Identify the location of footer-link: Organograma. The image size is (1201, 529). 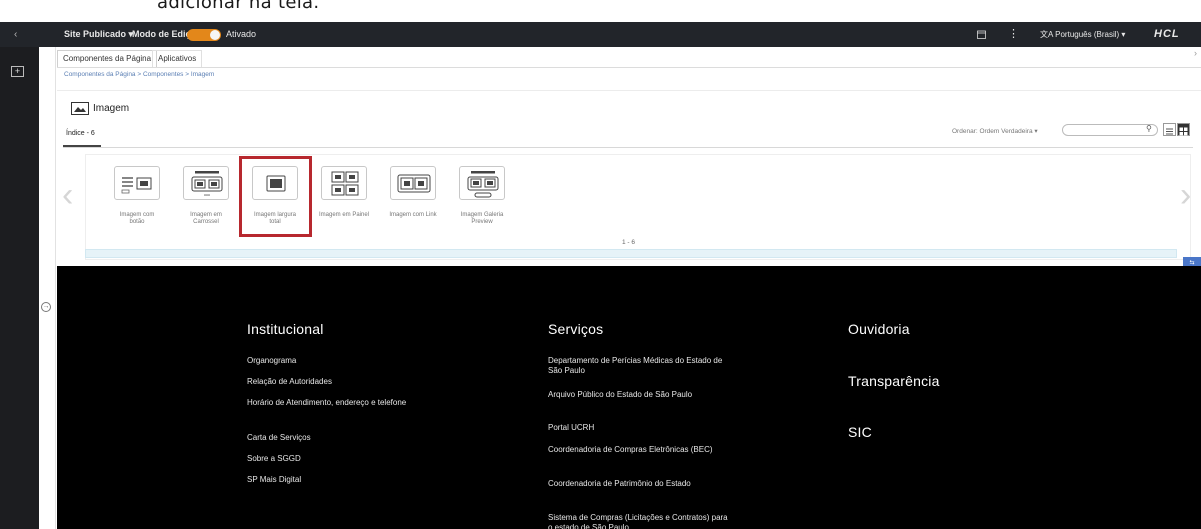
(347, 361).